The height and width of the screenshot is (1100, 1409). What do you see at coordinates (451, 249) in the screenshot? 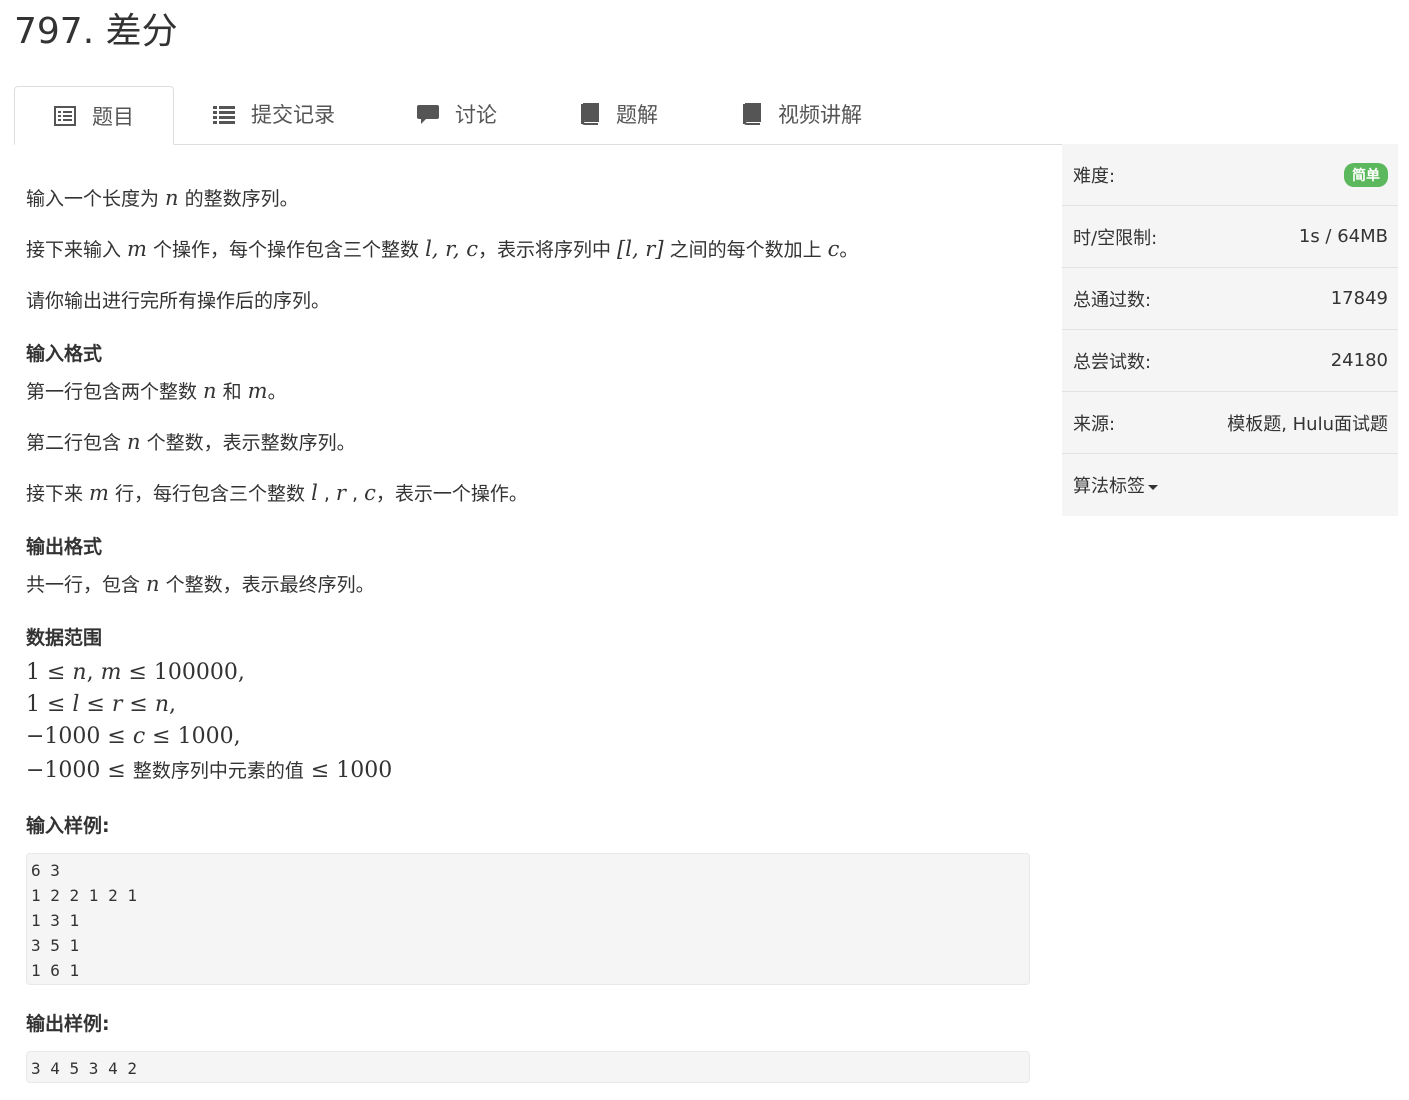
I see `math-var: l, r, c` at bounding box center [451, 249].